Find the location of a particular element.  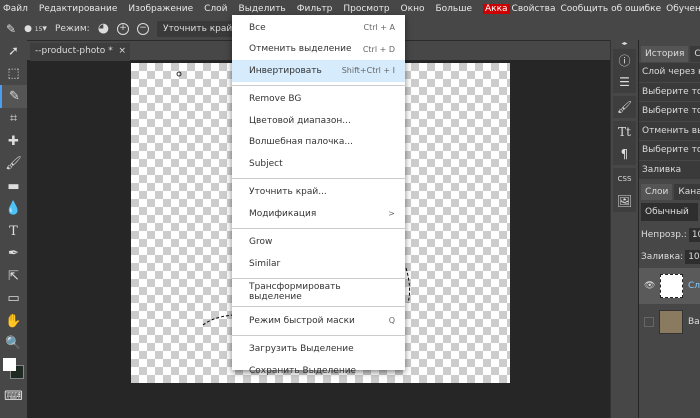

select-menu-item: Grow is located at coordinates (318, 243).